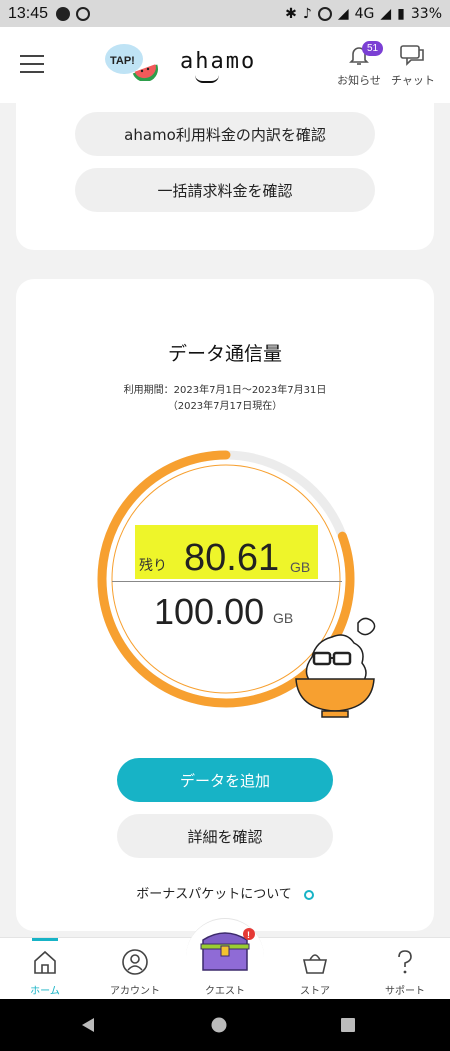  What do you see at coordinates (45, 939) in the screenshot?
I see `active-tab-indicator` at bounding box center [45, 939].